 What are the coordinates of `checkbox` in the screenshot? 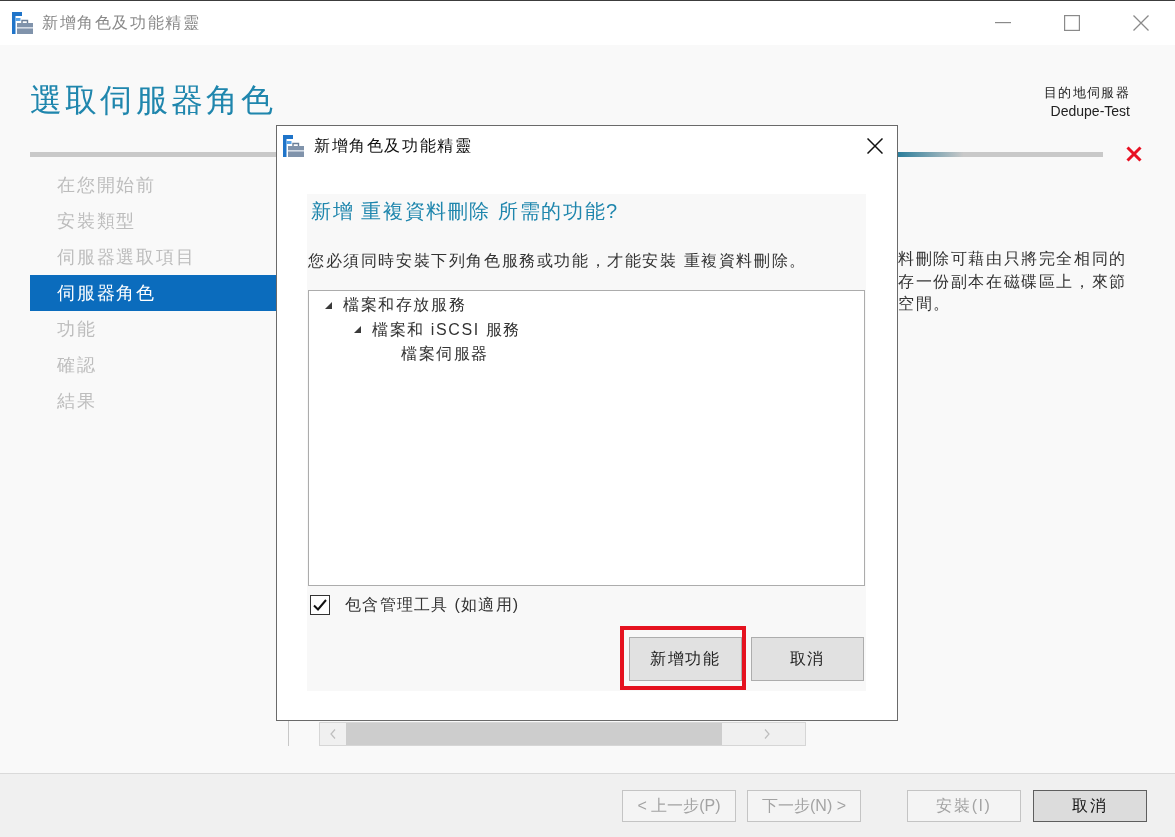 It's located at (320, 605).